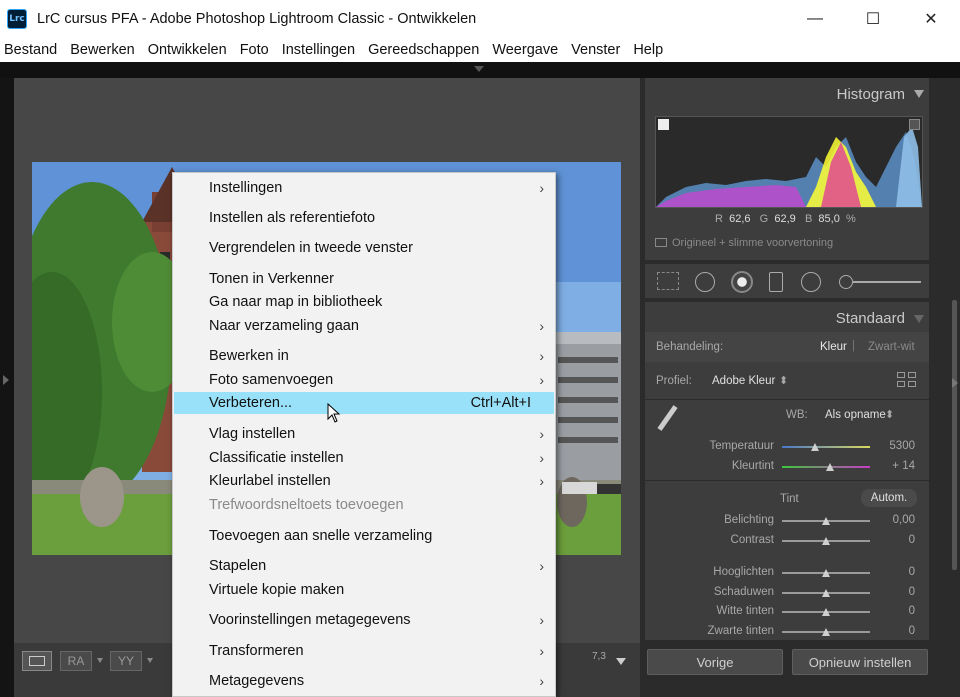 The height and width of the screenshot is (697, 960). I want to click on panel-scrollbar, so click(954, 435).